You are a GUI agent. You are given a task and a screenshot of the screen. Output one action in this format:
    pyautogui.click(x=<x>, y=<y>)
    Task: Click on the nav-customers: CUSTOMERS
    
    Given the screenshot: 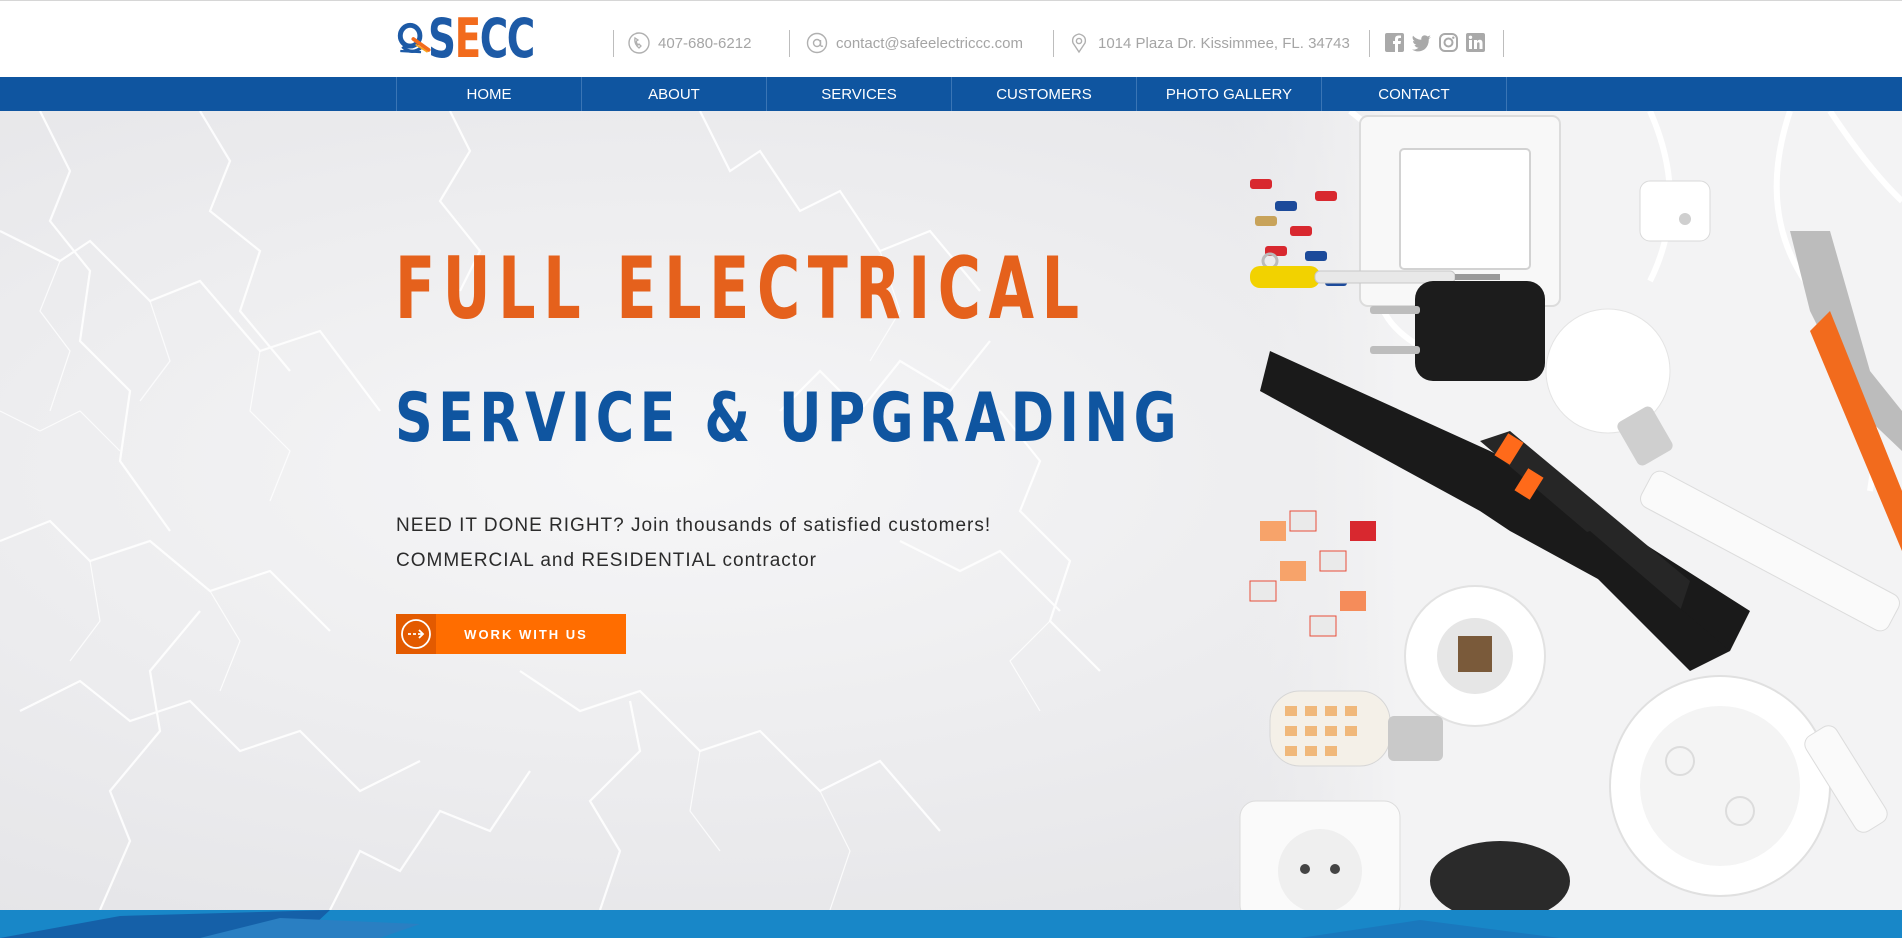 What is the action you would take?
    pyautogui.click(x=1043, y=94)
    